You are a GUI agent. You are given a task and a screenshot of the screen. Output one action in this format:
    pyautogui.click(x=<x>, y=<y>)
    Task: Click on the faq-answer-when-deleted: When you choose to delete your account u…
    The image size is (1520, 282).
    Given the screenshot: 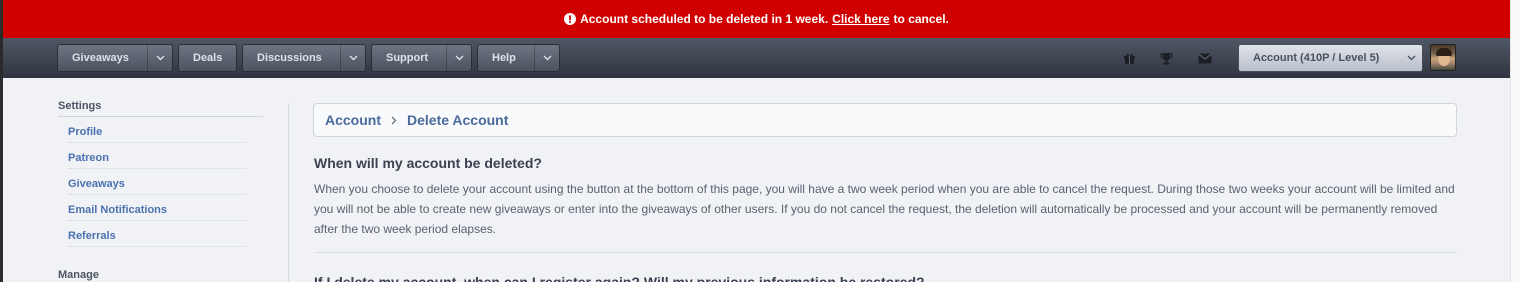 What is the action you would take?
    pyautogui.click(x=884, y=209)
    